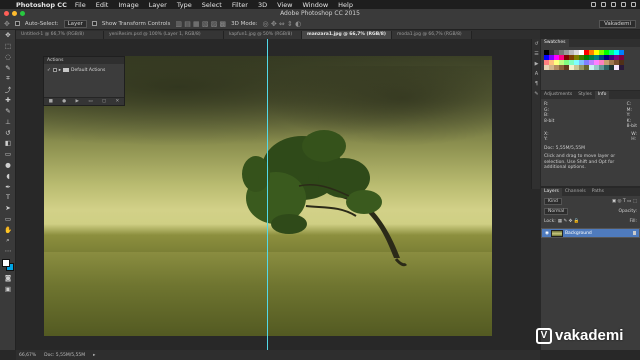 The height and width of the screenshot is (360, 640). Describe the element at coordinates (623, 4) in the screenshot. I see `spotlight-icon` at that location.